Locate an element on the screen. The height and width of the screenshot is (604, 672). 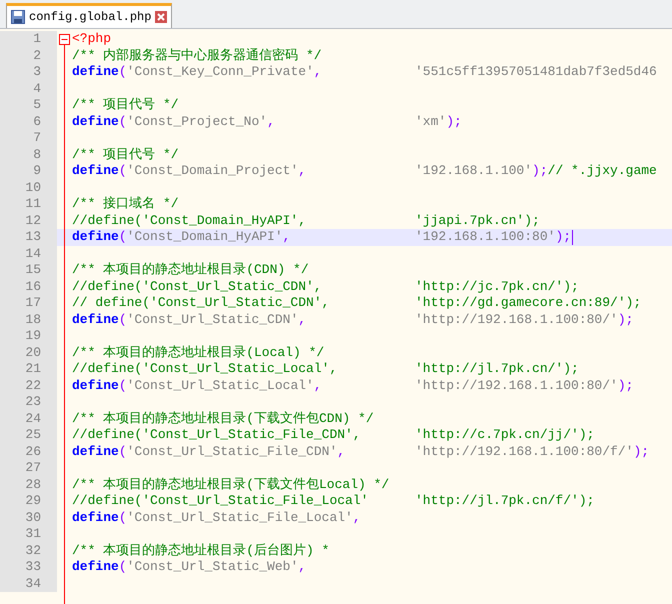
close-icon is located at coordinates (161, 17).